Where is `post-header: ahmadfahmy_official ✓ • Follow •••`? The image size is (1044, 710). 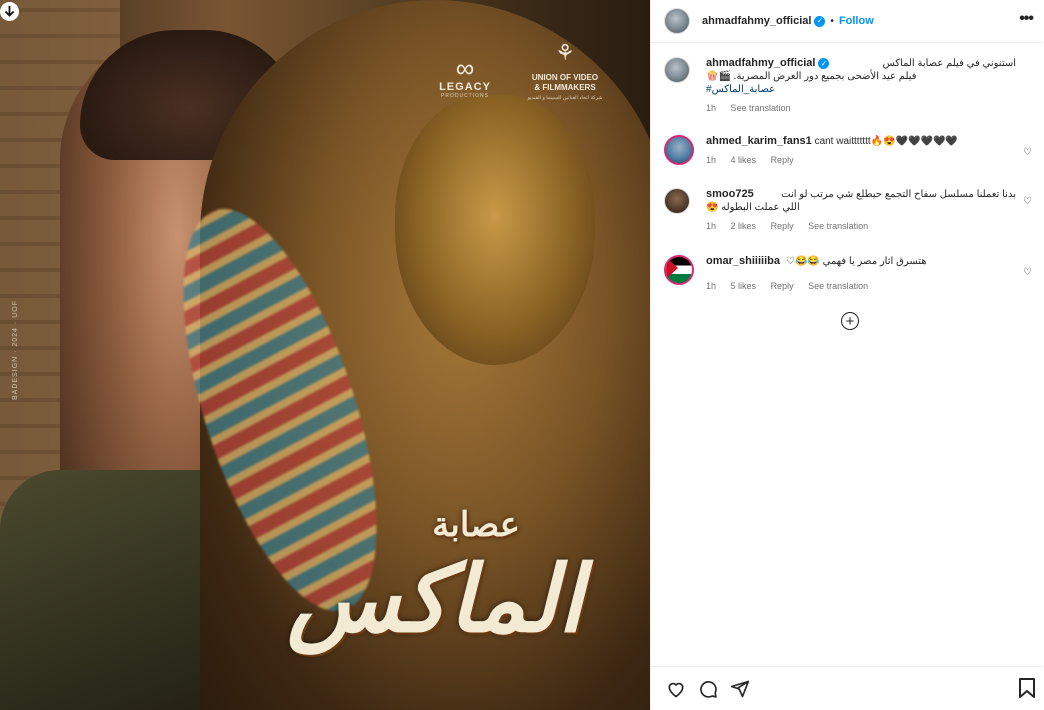
post-header: ahmadfahmy_official ✓ • Follow ••• is located at coordinates (847, 21).